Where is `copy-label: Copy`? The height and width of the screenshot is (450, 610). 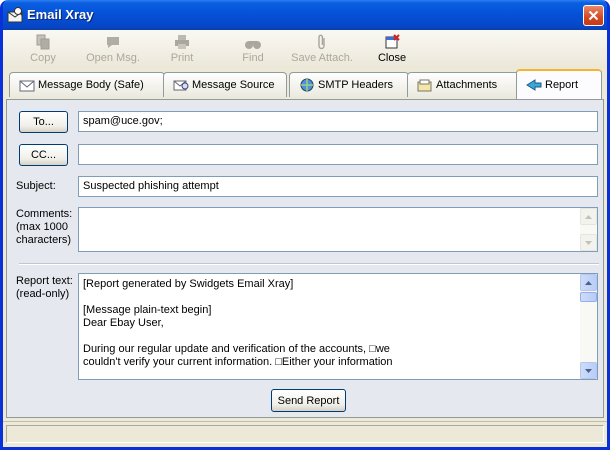 copy-label: Copy is located at coordinates (43, 58).